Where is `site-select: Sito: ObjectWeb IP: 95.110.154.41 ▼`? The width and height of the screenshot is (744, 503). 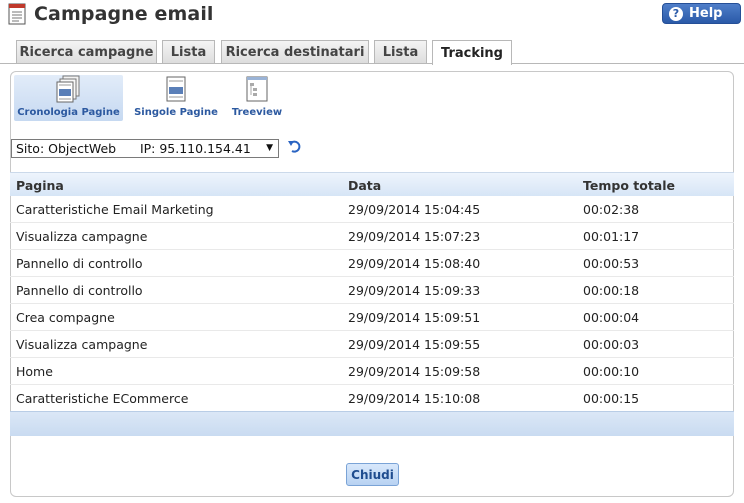
site-select: Sito: ObjectWeb IP: 95.110.154.41 ▼ is located at coordinates (145, 148).